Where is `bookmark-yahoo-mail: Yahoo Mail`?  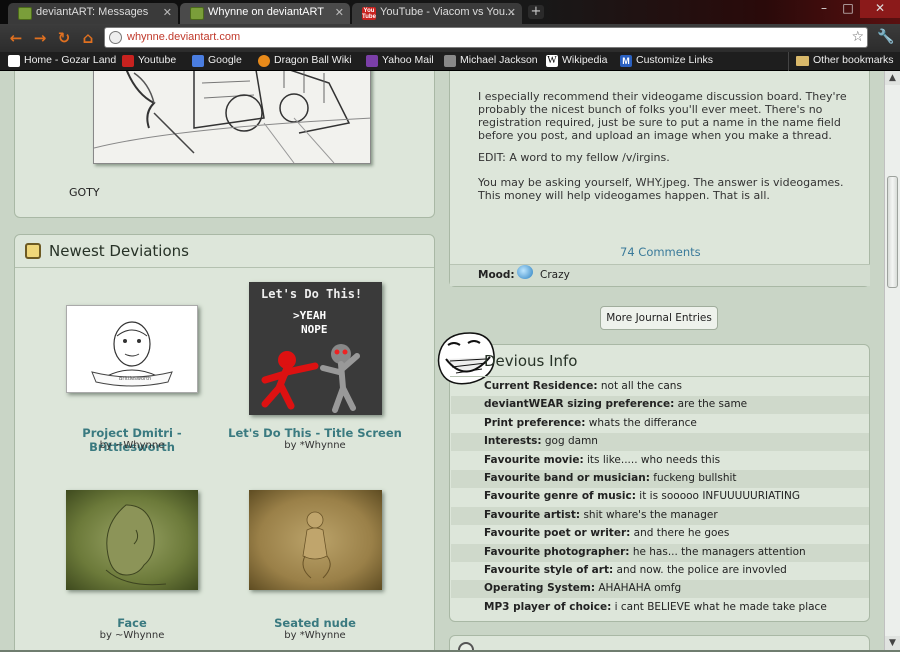
bookmark-yahoo-mail: Yahoo Mail is located at coordinates (400, 60).